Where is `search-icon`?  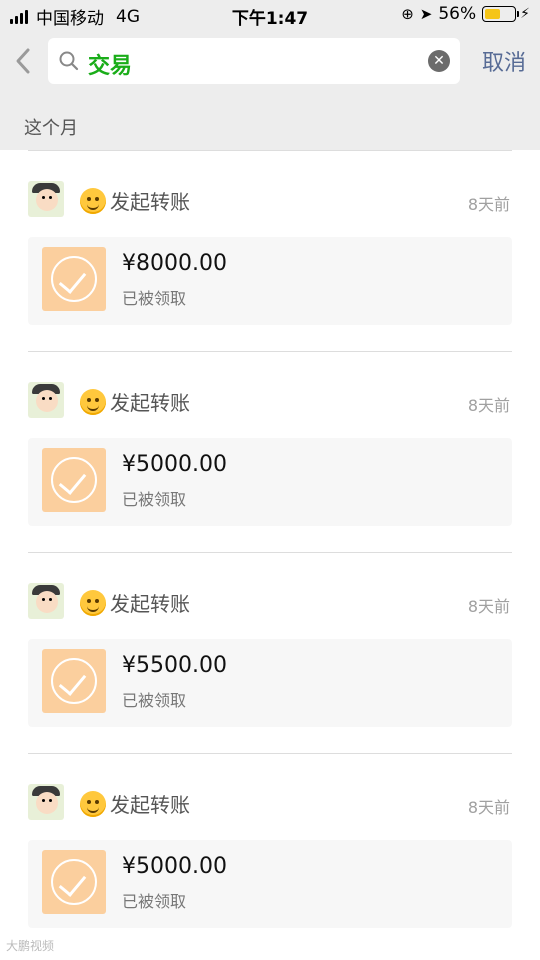 search-icon is located at coordinates (69, 61).